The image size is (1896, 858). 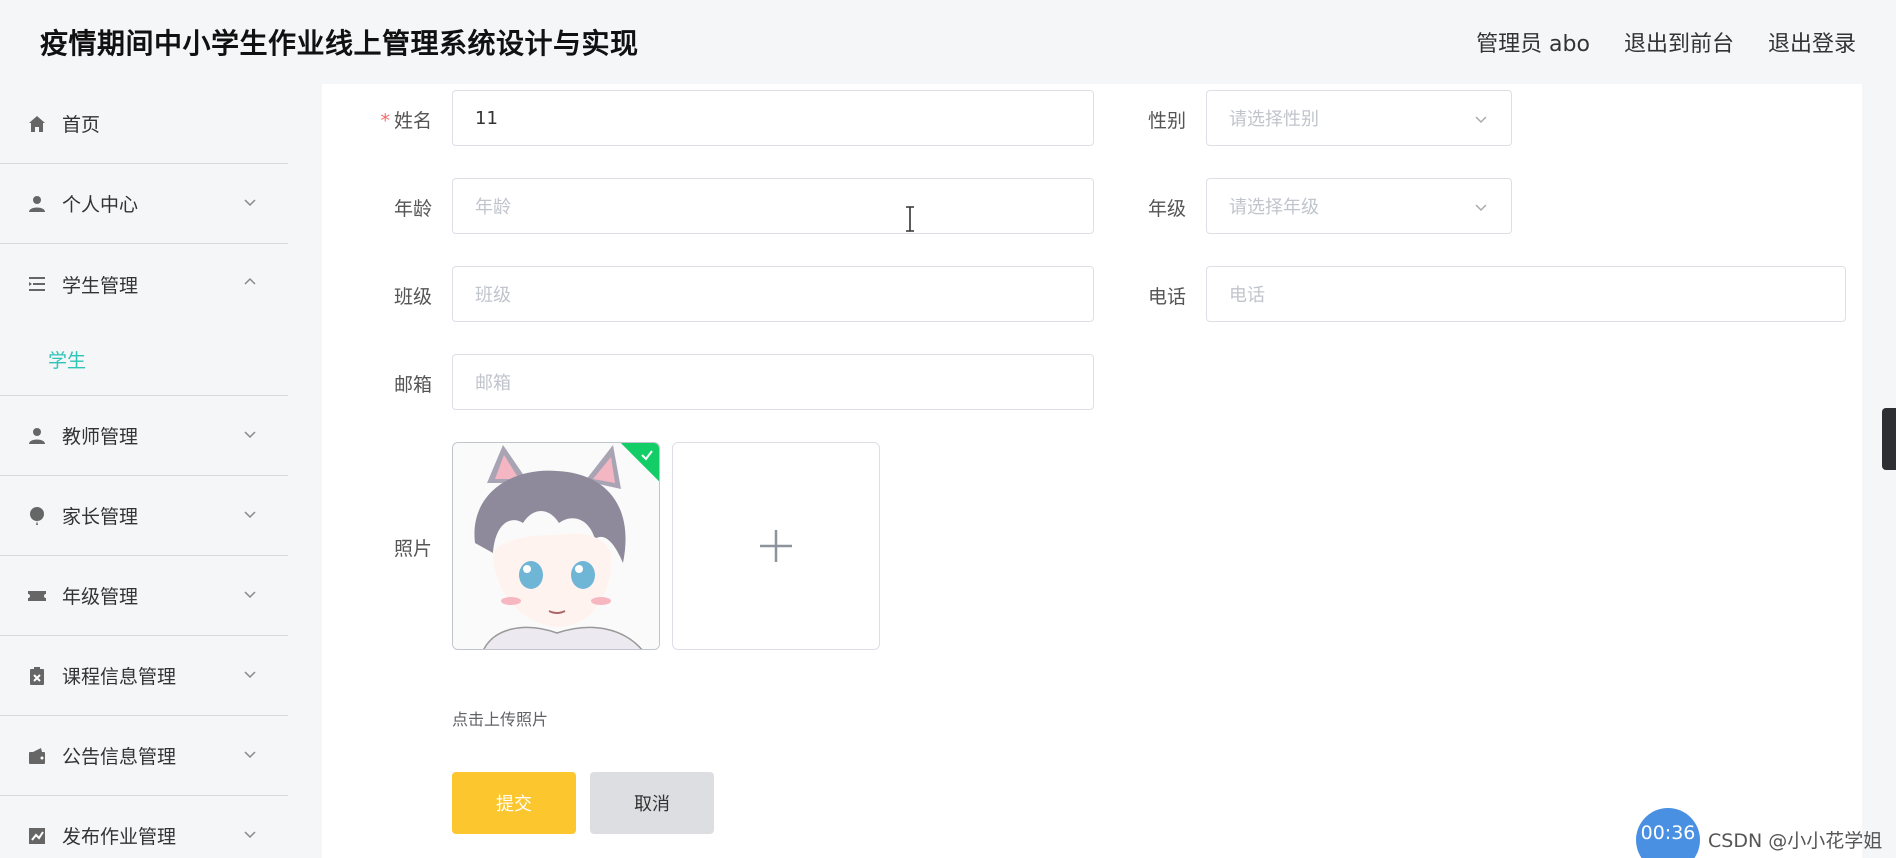 What do you see at coordinates (1166, 297) in the screenshot?
I see `phone-label: 电话` at bounding box center [1166, 297].